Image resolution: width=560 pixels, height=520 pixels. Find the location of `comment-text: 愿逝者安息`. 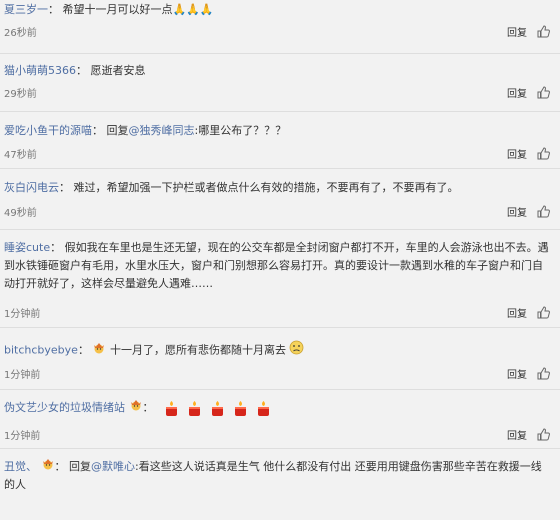

comment-text: 愿逝者安息 is located at coordinates (118, 70).